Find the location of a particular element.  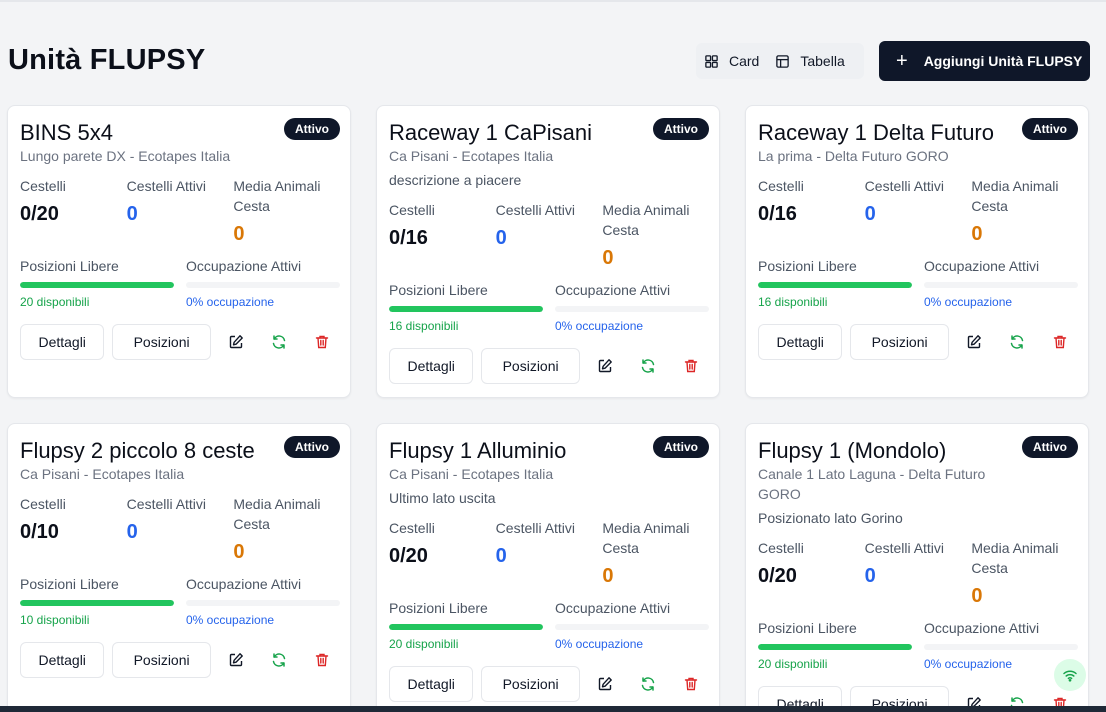

view-card-button: Card is located at coordinates (731, 61).